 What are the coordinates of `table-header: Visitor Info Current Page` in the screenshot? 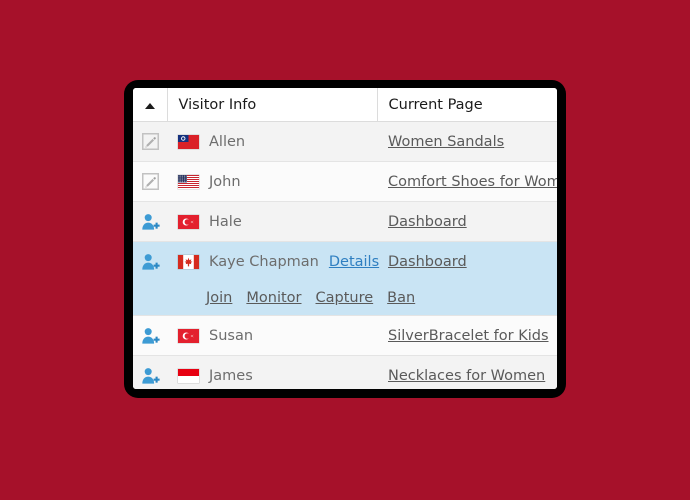 It's located at (345, 105).